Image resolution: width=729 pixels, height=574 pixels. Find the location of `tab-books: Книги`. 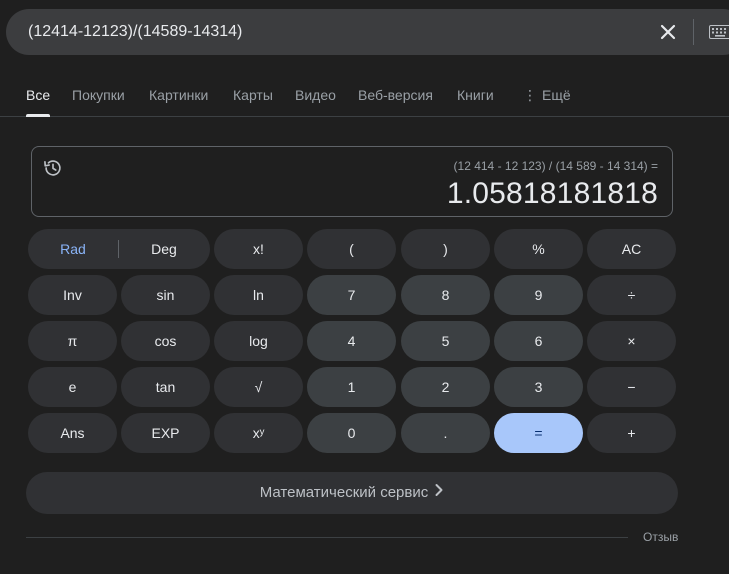

tab-books: Книги is located at coordinates (475, 94).